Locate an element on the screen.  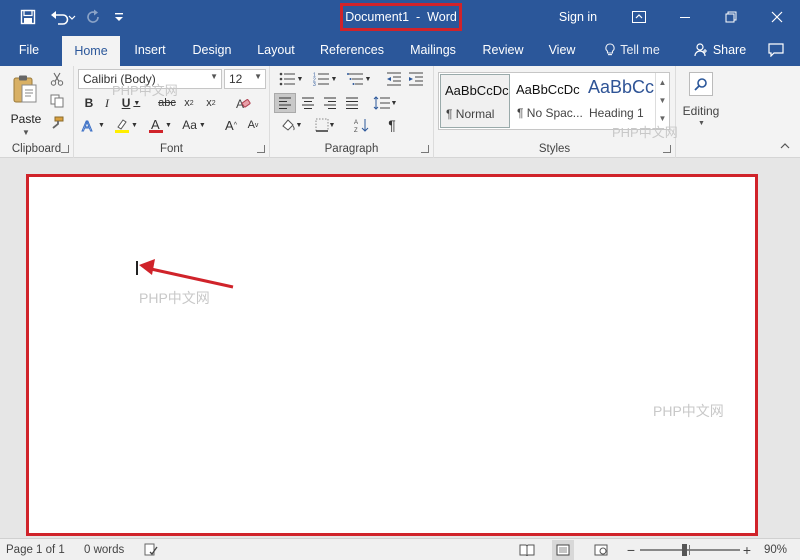
scroll-down-icon: ▼ is located at coordinates (662, 100).